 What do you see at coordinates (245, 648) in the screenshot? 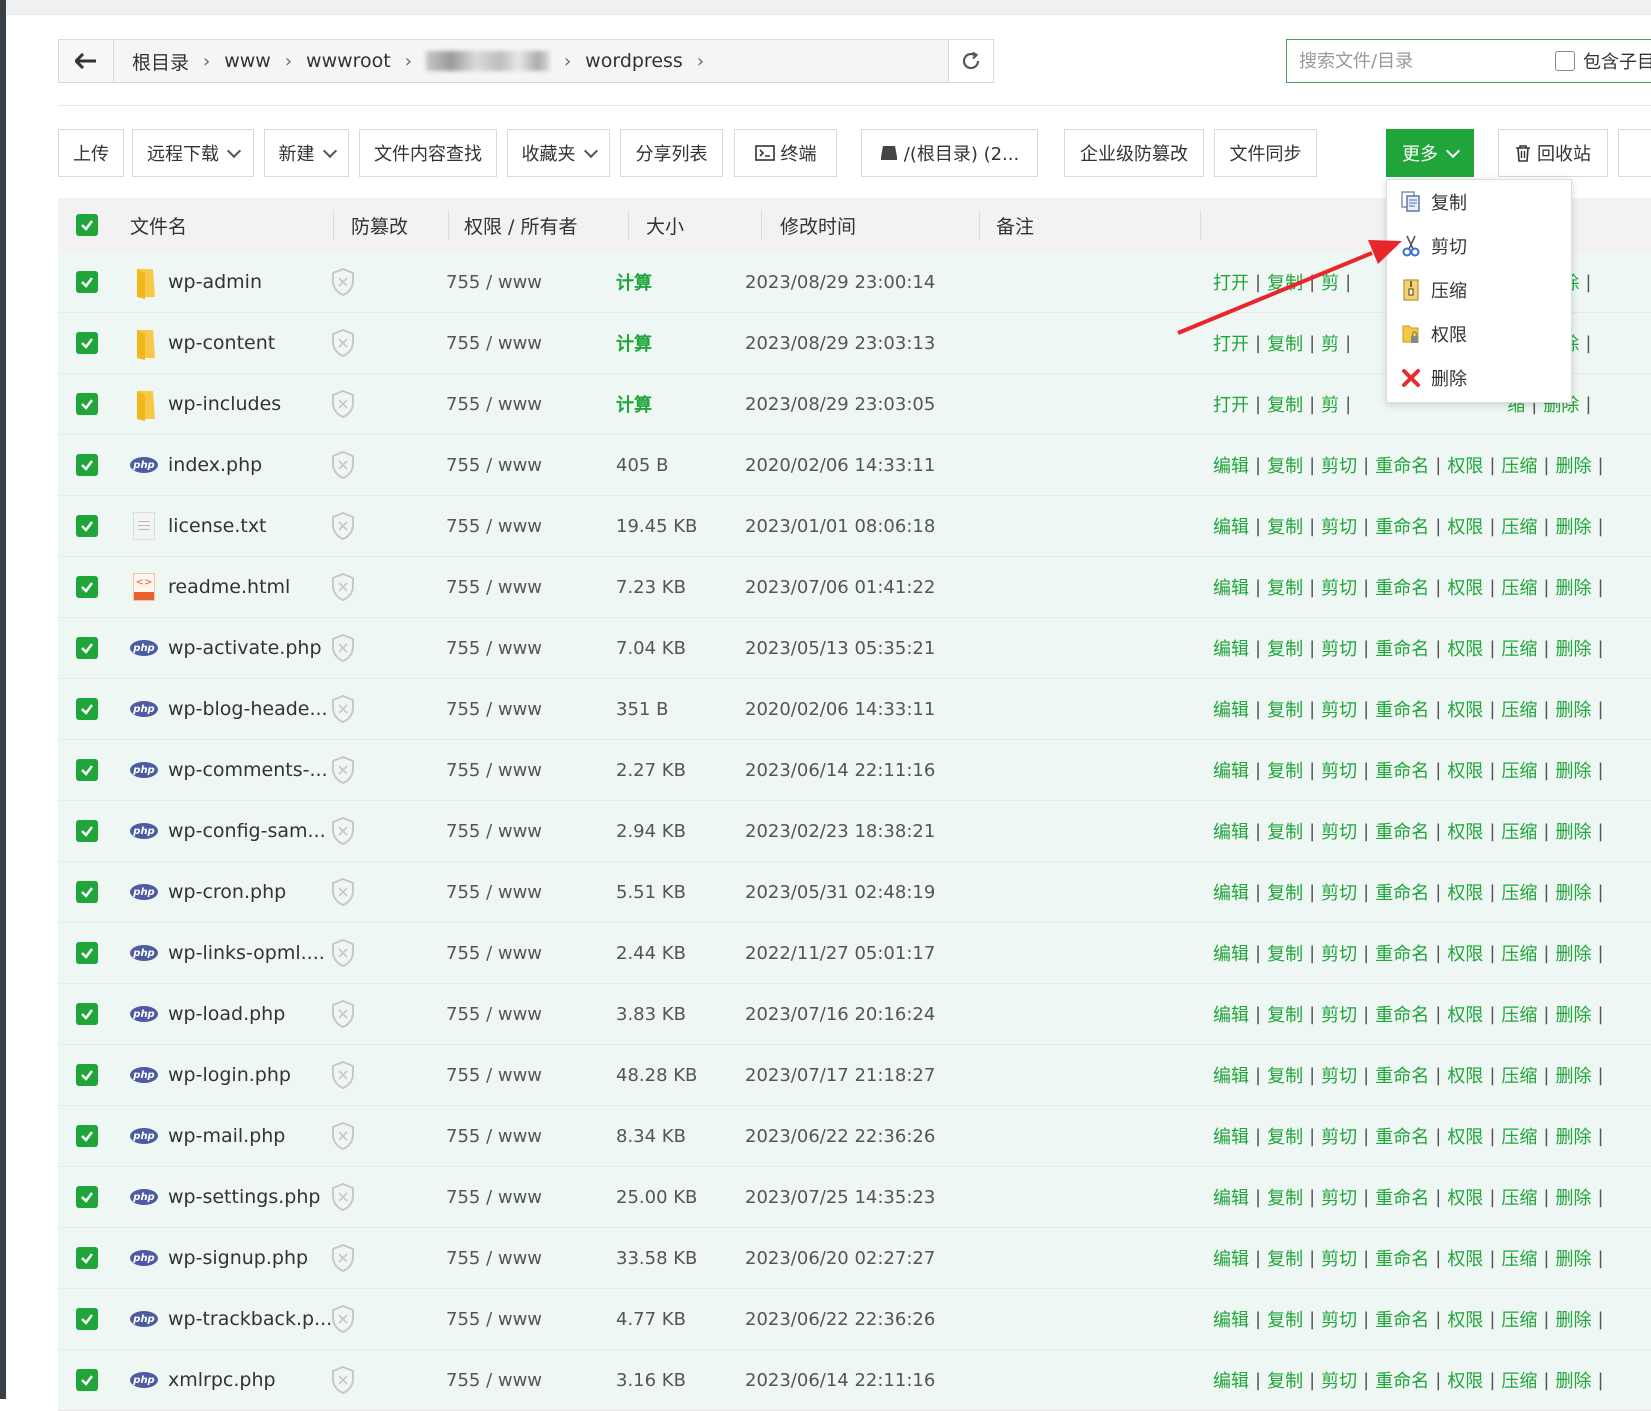
I see `file-name: wp-activate.php` at bounding box center [245, 648].